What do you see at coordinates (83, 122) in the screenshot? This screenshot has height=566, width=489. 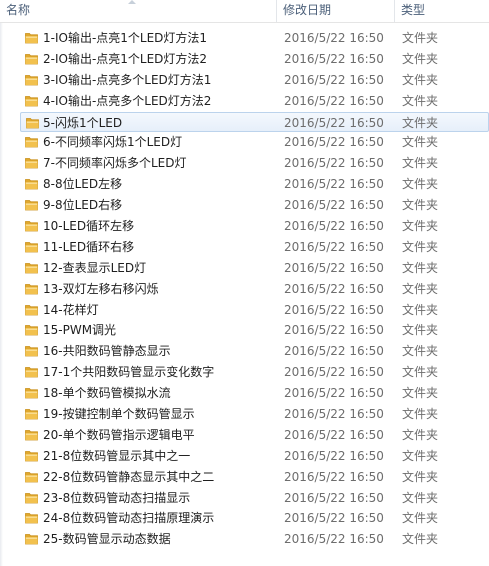 I see `file-name: 5-闪烁1个LED` at bounding box center [83, 122].